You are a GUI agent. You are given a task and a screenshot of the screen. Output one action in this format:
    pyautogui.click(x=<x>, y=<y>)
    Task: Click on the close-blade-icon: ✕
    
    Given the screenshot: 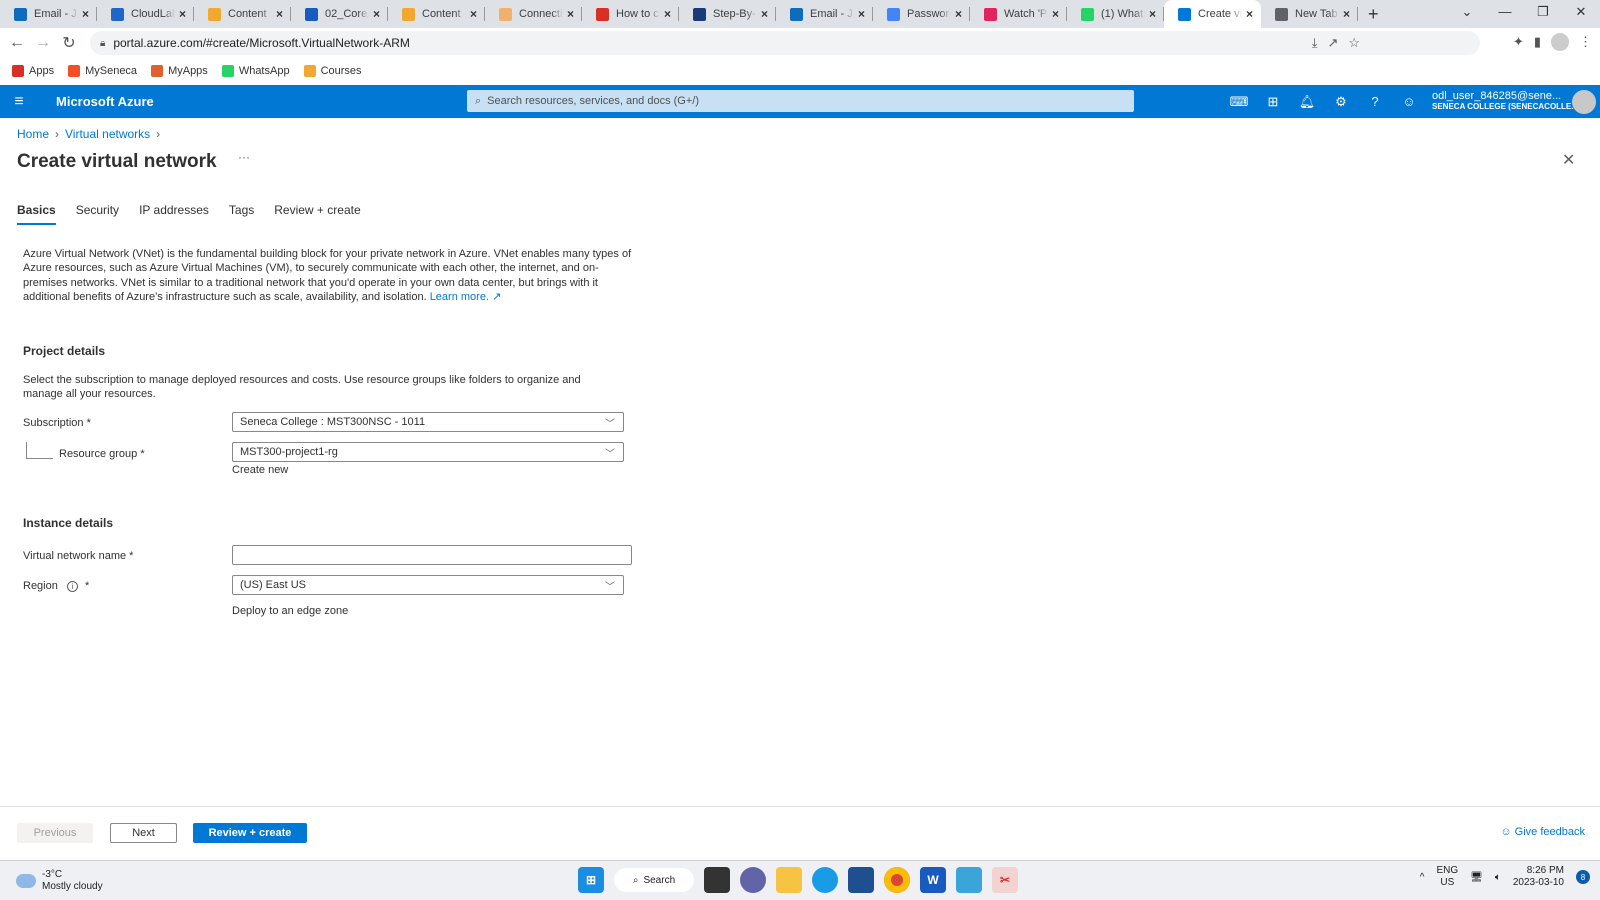 What is the action you would take?
    pyautogui.click(x=1568, y=160)
    